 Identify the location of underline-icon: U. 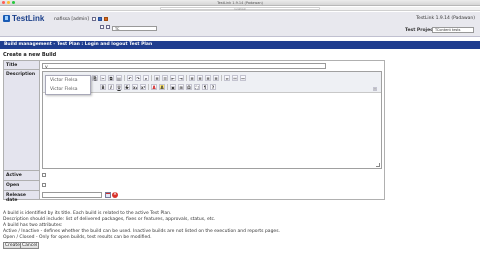
(119, 87).